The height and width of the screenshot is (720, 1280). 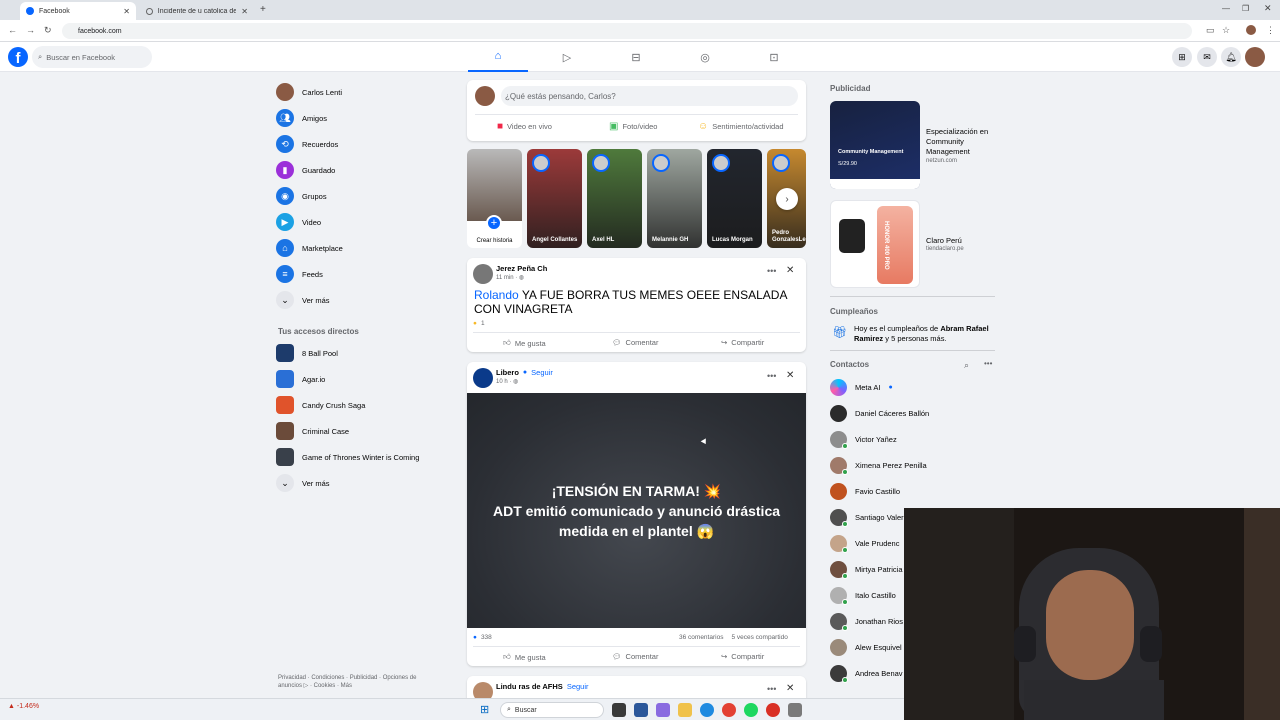 What do you see at coordinates (361, 405) in the screenshot?
I see `shortcut-candy-crush-saga: Candy Crush Saga` at bounding box center [361, 405].